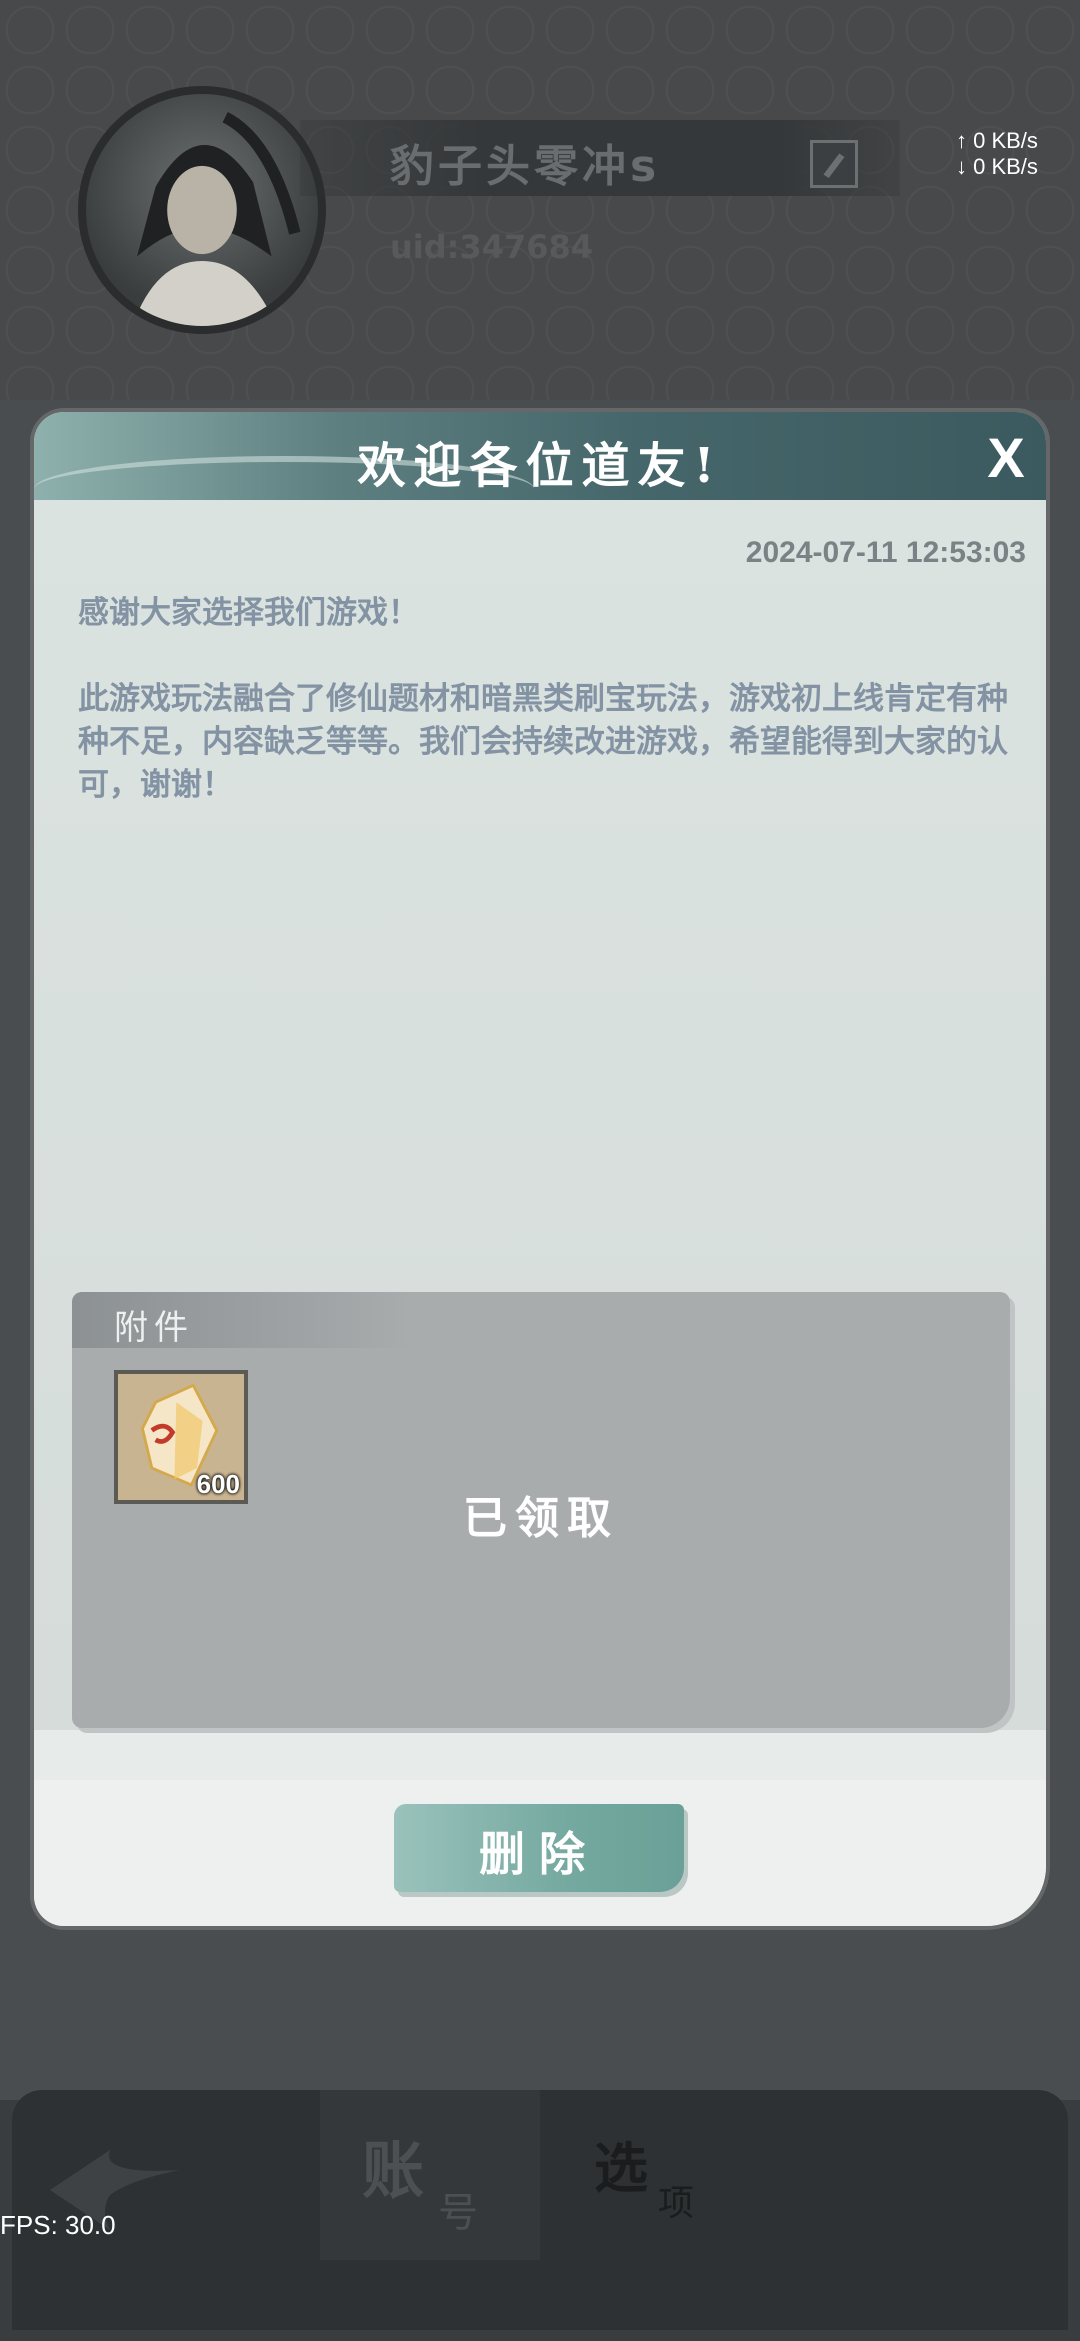  I want to click on dialog-title: 欢迎各位道友!, so click(540, 466).